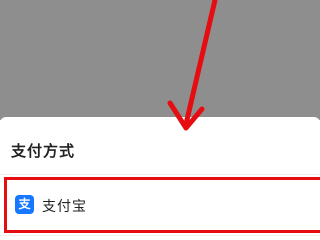 This screenshot has height=240, width=320. I want to click on alipay-icon: 支, so click(24, 204).